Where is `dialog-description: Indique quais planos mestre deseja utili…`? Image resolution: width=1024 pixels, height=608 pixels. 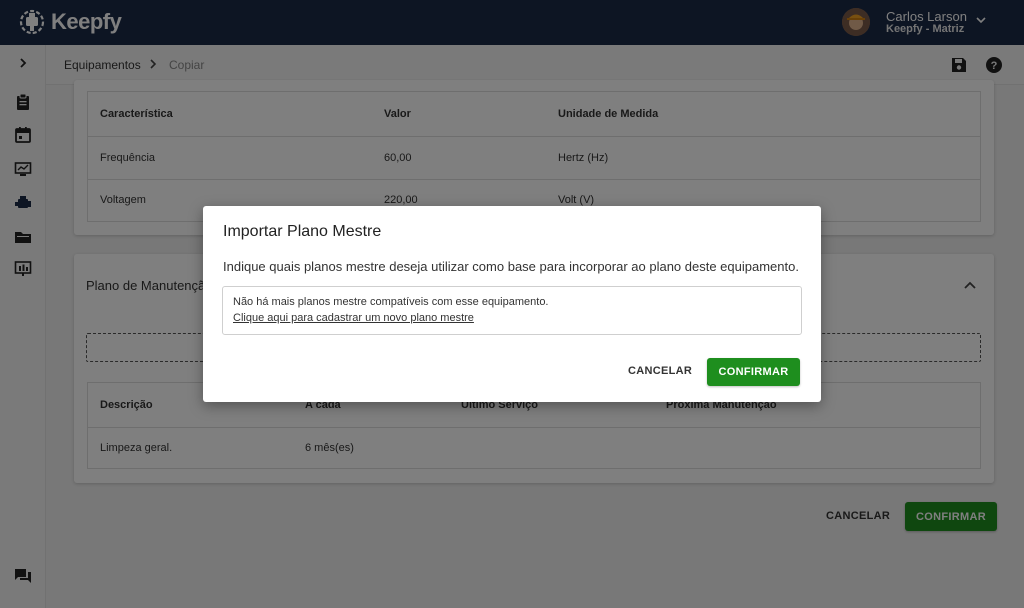
dialog-description: Indique quais planos mestre deseja utili… is located at coordinates (511, 266).